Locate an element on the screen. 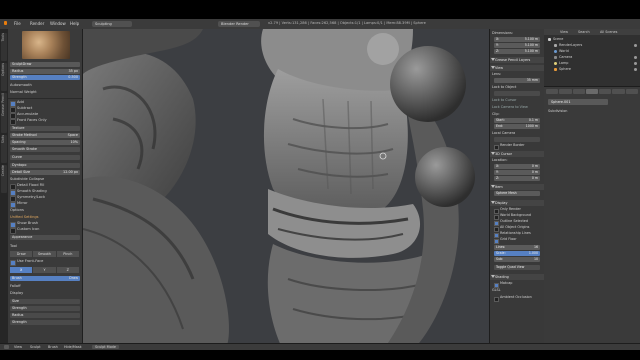 Image resolution: width=640 pixels, height=360 pixels. strength-slider: Strength 0.500 is located at coordinates (45, 77).